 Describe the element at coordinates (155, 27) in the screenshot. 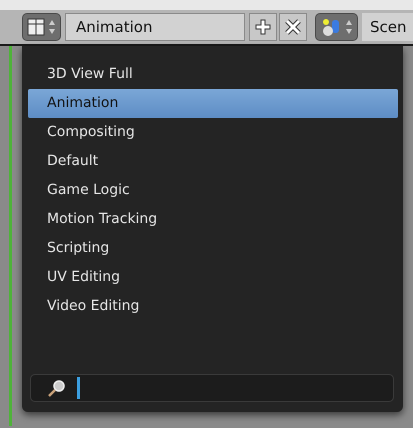

I see `layout-name-field: Animation` at that location.